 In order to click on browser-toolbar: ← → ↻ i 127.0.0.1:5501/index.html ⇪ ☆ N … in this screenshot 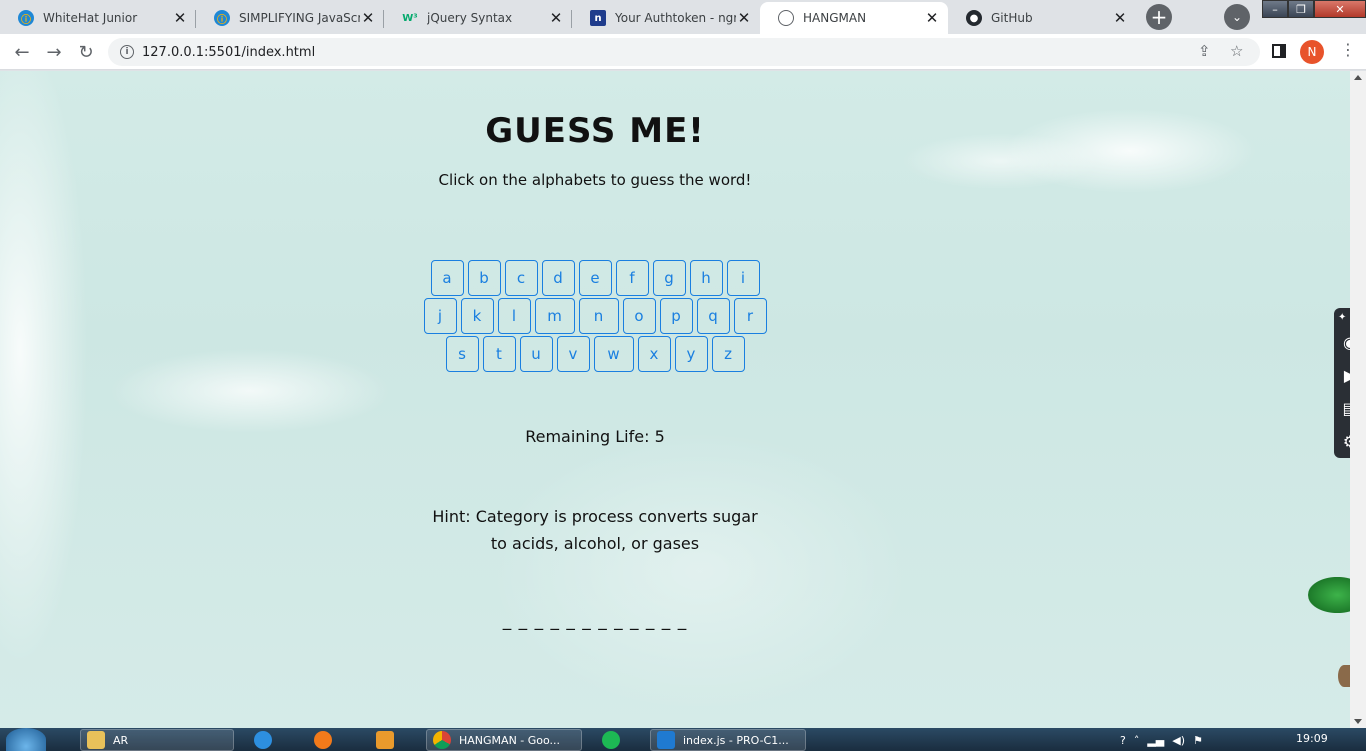, I will do `click(683, 52)`.